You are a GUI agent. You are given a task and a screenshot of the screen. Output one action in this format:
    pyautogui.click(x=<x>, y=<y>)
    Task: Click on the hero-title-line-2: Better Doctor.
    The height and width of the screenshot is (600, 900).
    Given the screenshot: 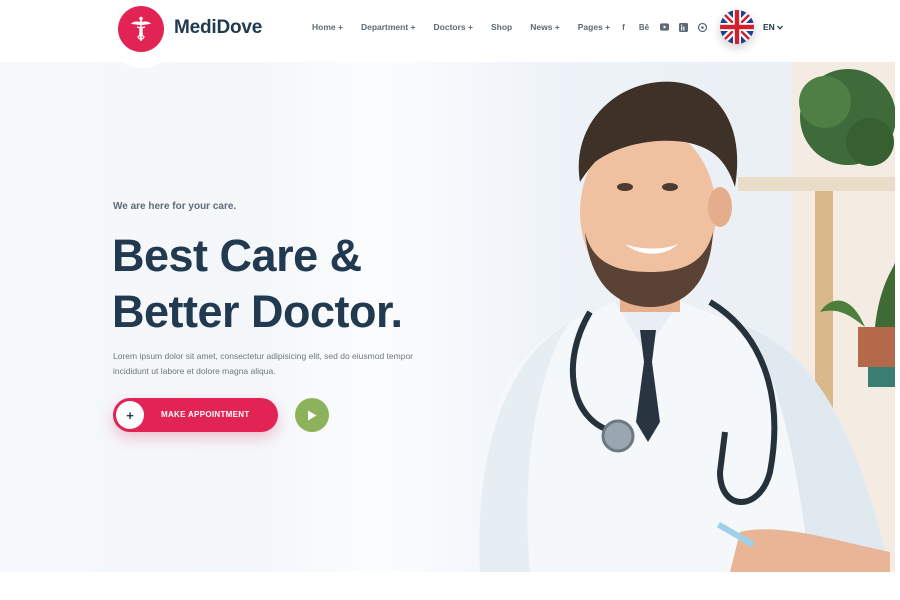 What is the action you would take?
    pyautogui.click(x=257, y=311)
    